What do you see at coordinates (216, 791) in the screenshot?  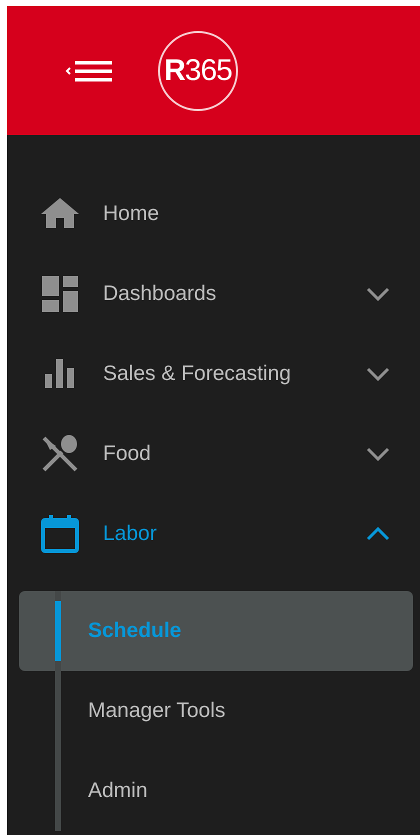 I see `submenu-item: Admin` at bounding box center [216, 791].